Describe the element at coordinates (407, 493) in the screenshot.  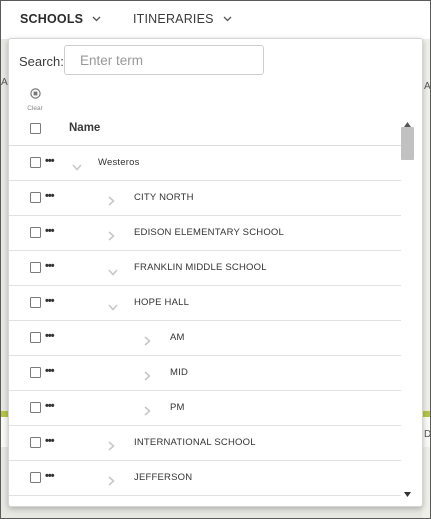
I see `scroll-down-arrow-icon` at that location.